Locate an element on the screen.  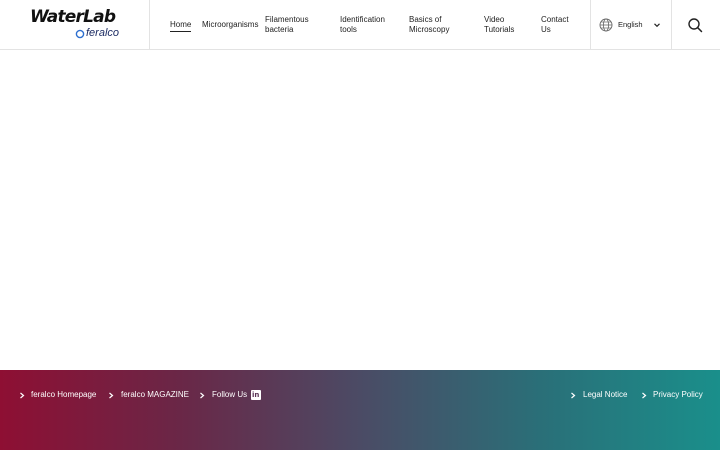
nav-item-contact-us: Contact Us is located at coordinates (557, 25).